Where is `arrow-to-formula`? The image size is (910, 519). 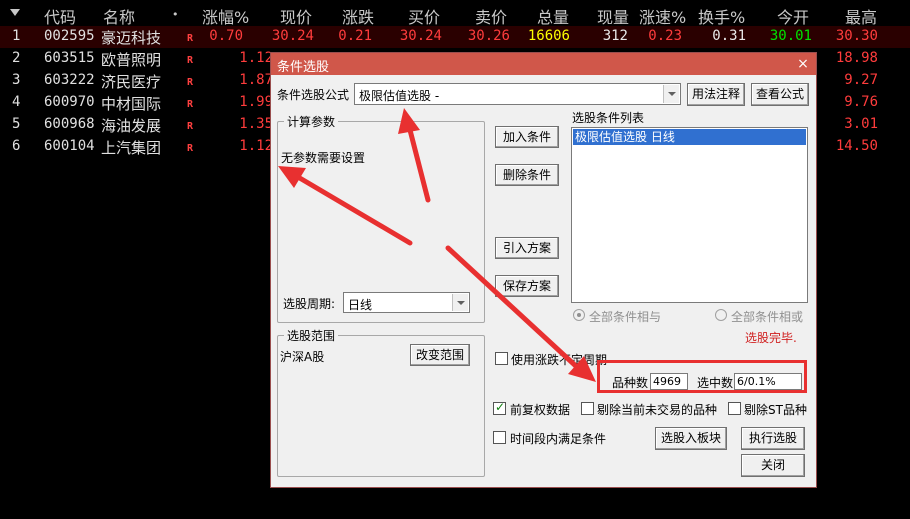 arrow-to-formula is located at coordinates (414, 155).